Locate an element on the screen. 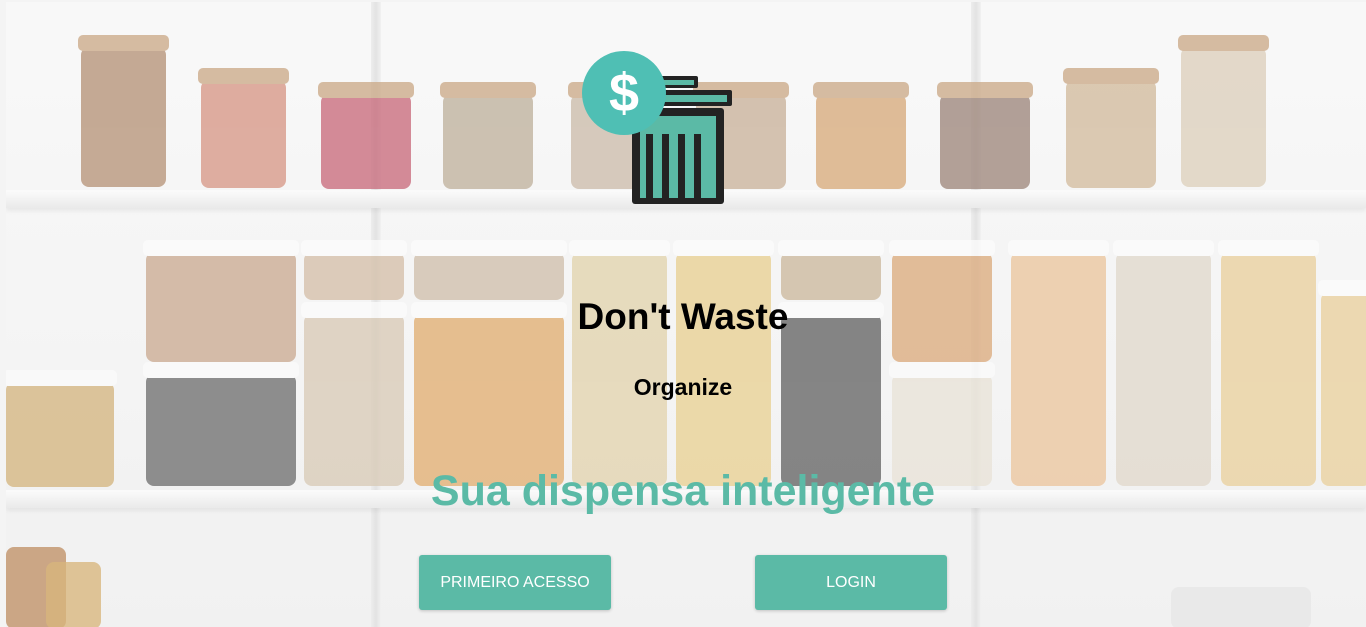 This screenshot has width=1366, height=627. app-logo: $ is located at coordinates (657, 130).